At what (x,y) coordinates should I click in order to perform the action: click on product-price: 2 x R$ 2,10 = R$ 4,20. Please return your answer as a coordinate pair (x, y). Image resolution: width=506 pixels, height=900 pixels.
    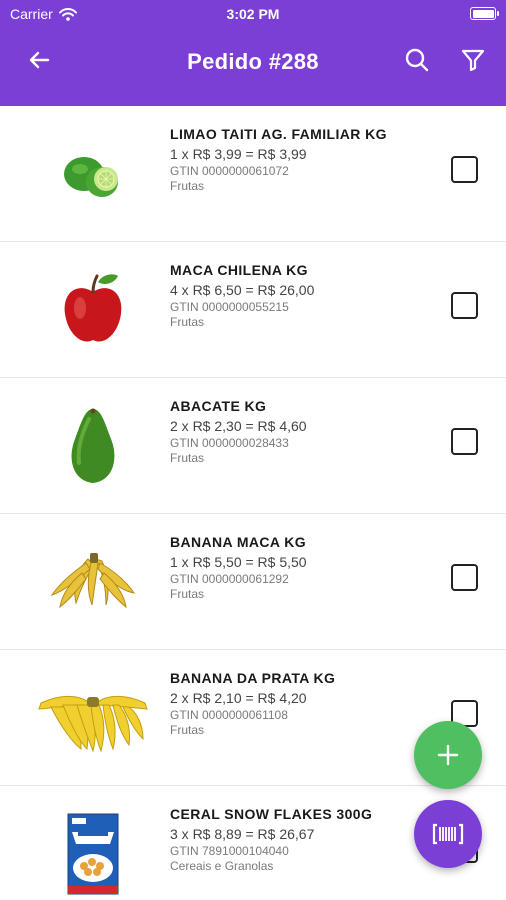
    Looking at the image, I should click on (238, 698).